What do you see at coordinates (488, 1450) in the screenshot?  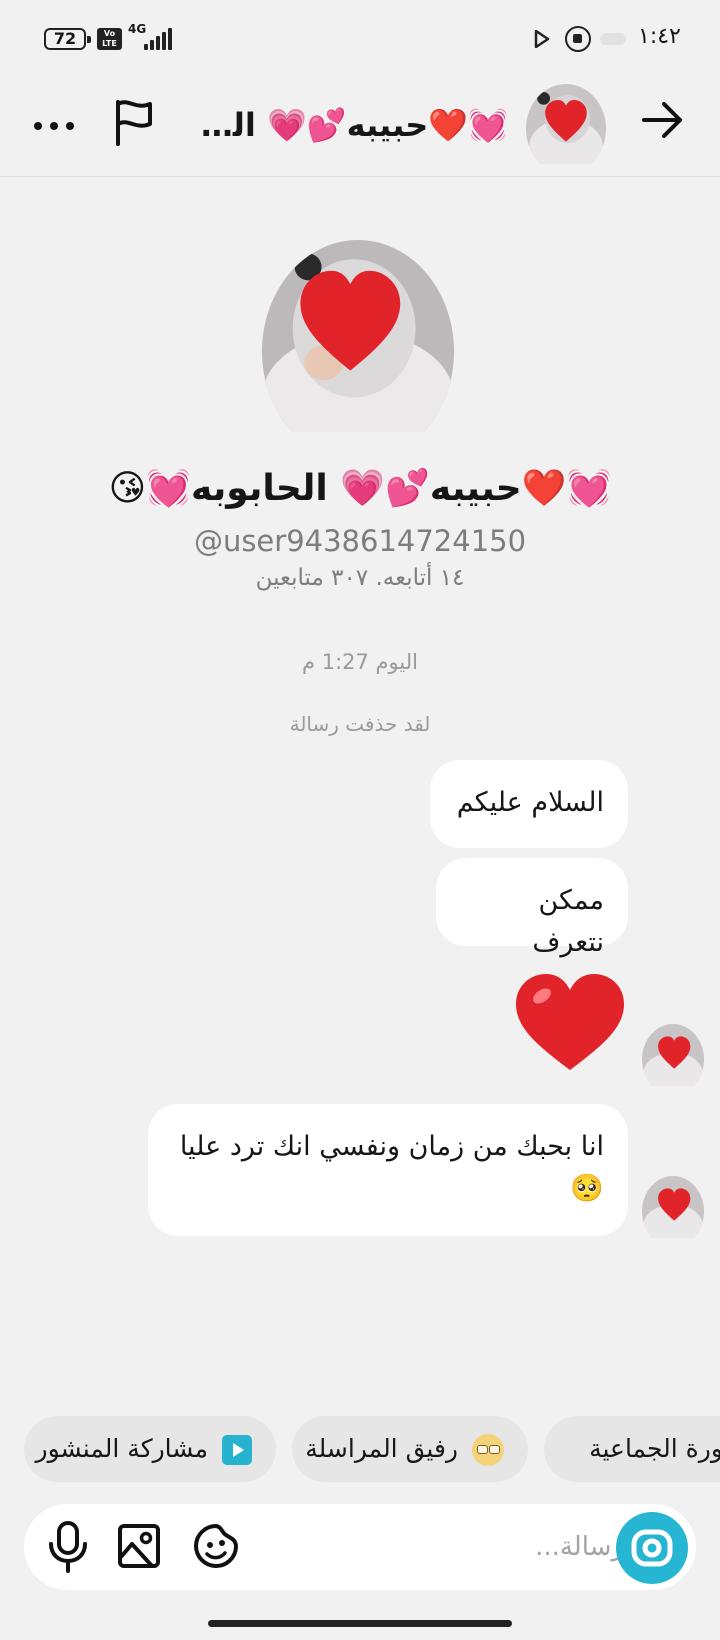 I see `glasses-emoji-icon` at bounding box center [488, 1450].